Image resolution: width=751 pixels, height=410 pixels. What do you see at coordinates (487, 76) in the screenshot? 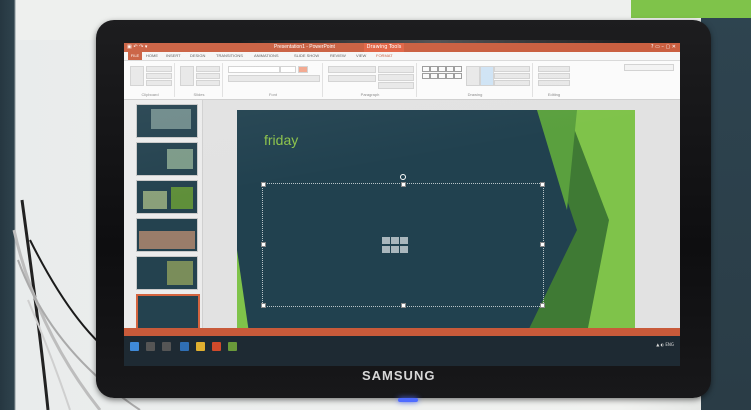
I see `quick-styles-button` at bounding box center [487, 76].